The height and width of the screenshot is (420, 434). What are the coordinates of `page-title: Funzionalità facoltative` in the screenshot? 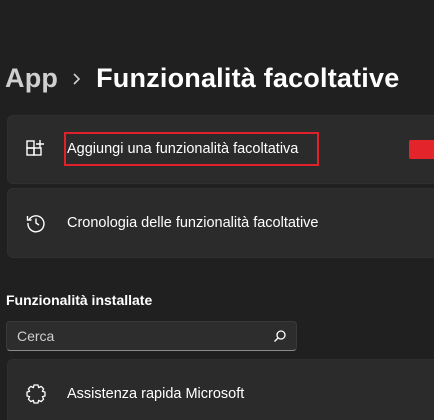 It's located at (248, 77).